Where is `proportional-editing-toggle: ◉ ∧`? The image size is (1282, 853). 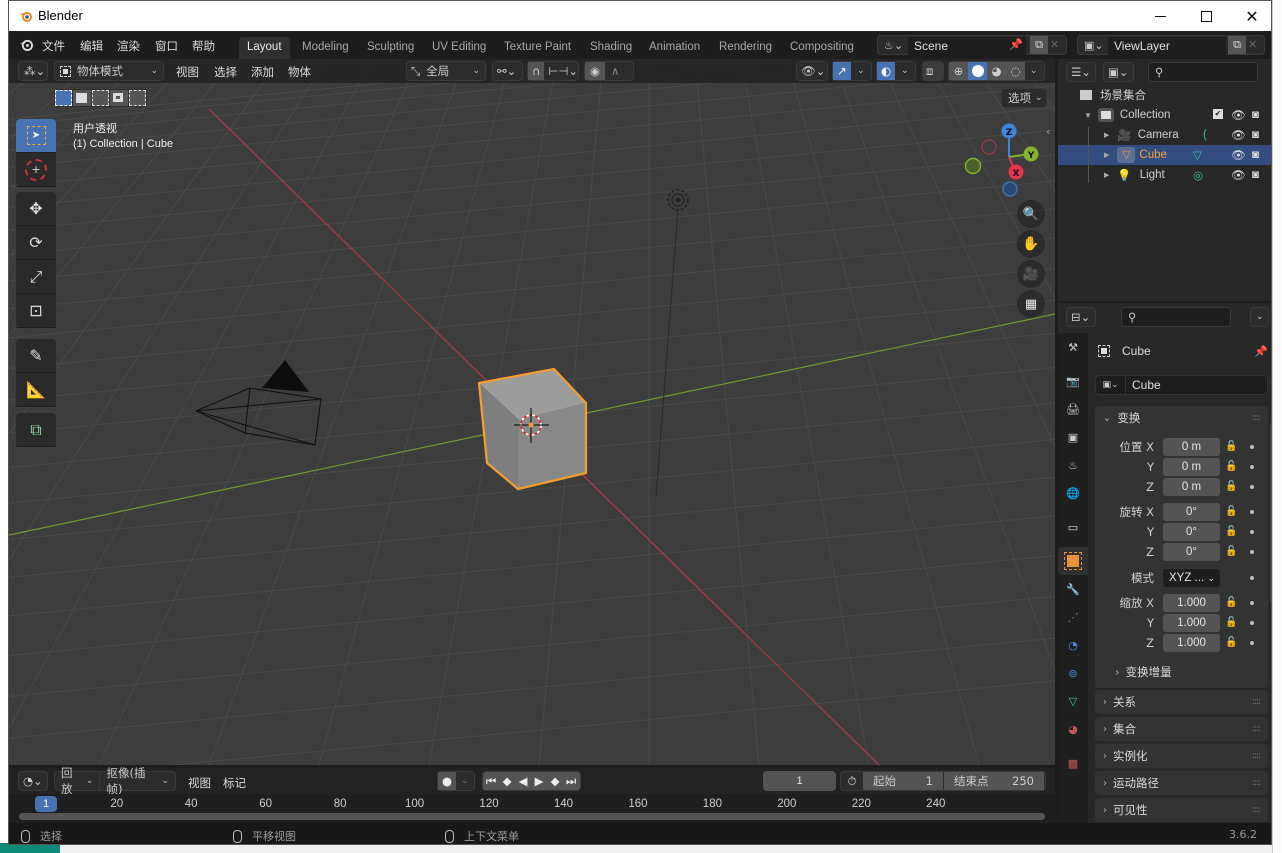
proportional-editing-toggle: ◉ ∧ is located at coordinates (609, 71).